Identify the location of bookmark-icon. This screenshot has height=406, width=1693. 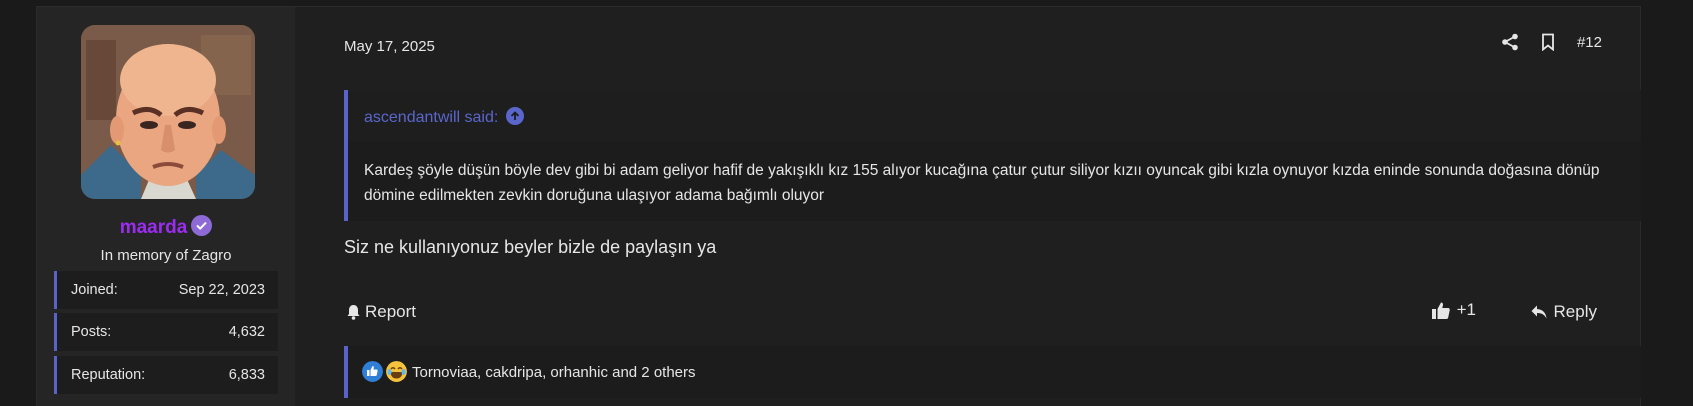
(1548, 42).